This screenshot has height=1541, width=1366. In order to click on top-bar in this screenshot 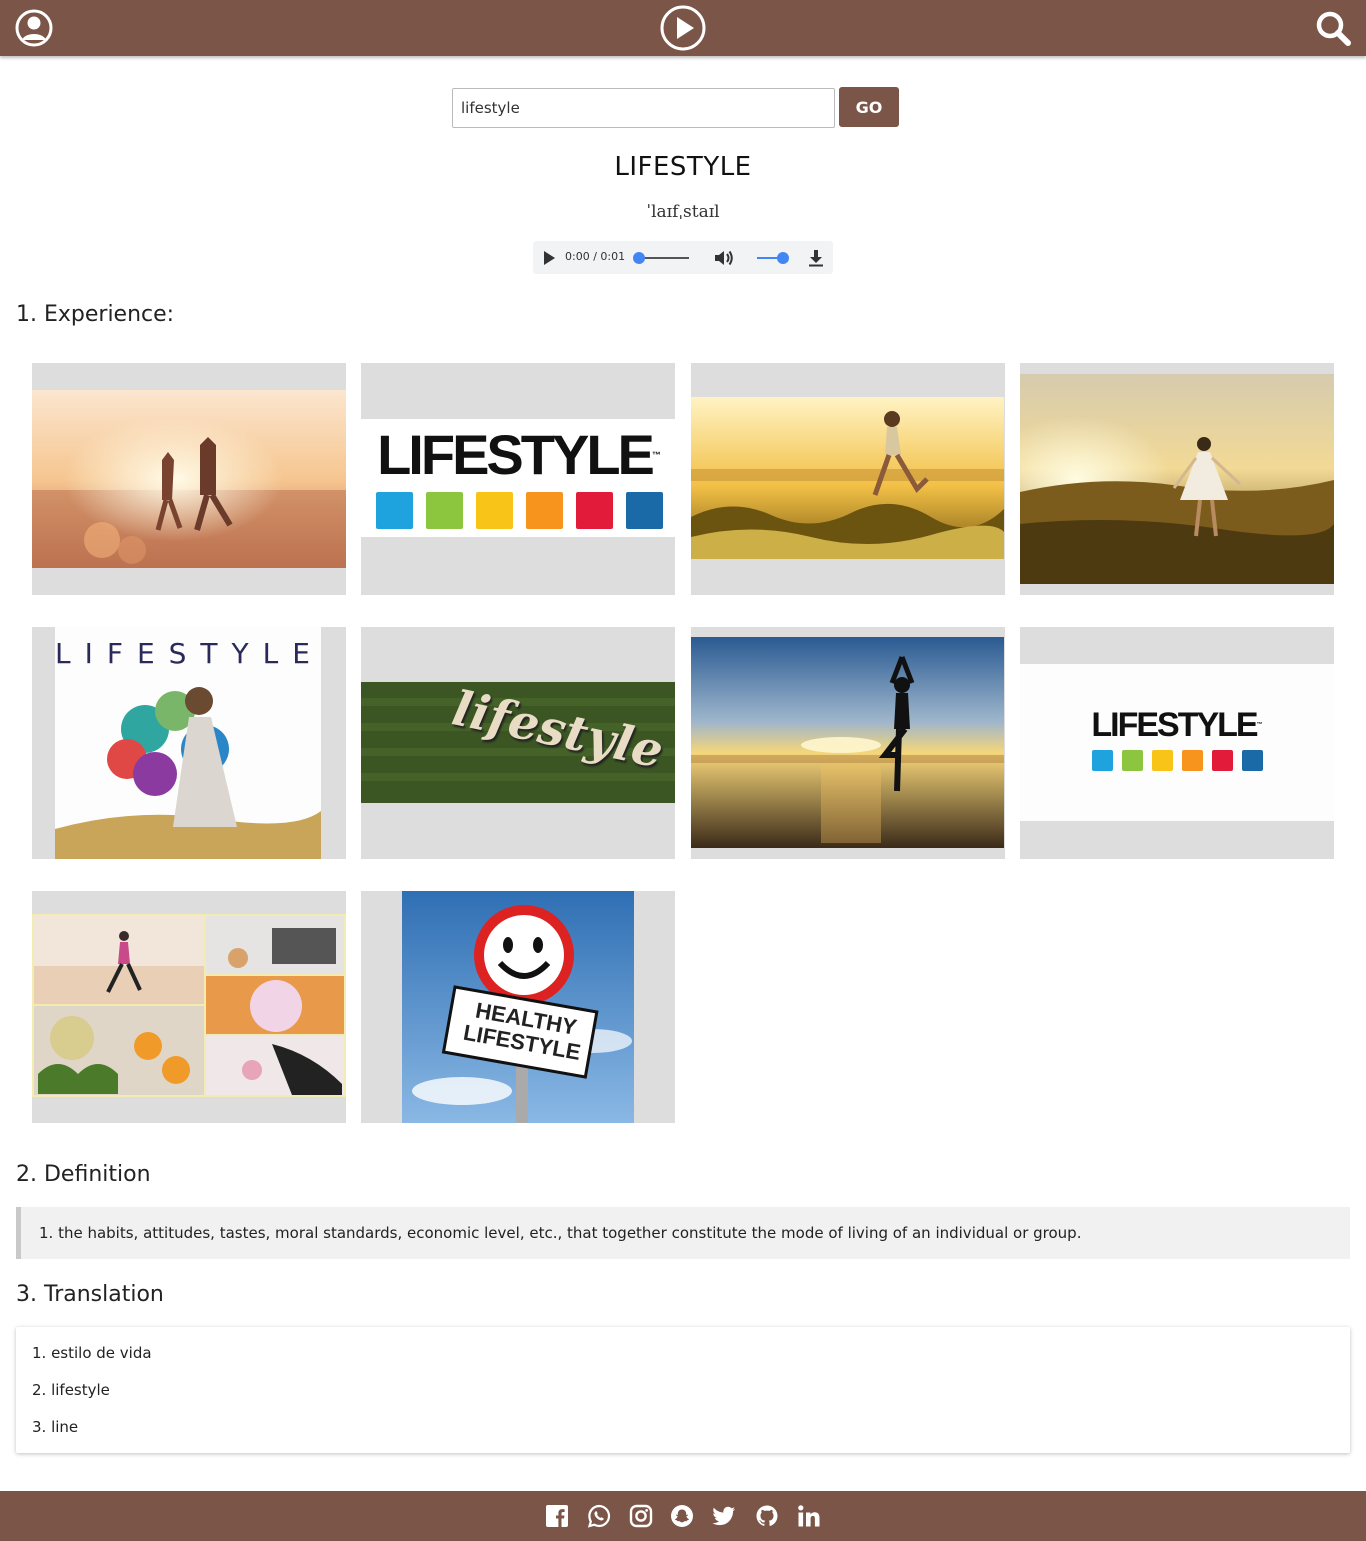, I will do `click(683, 28)`.